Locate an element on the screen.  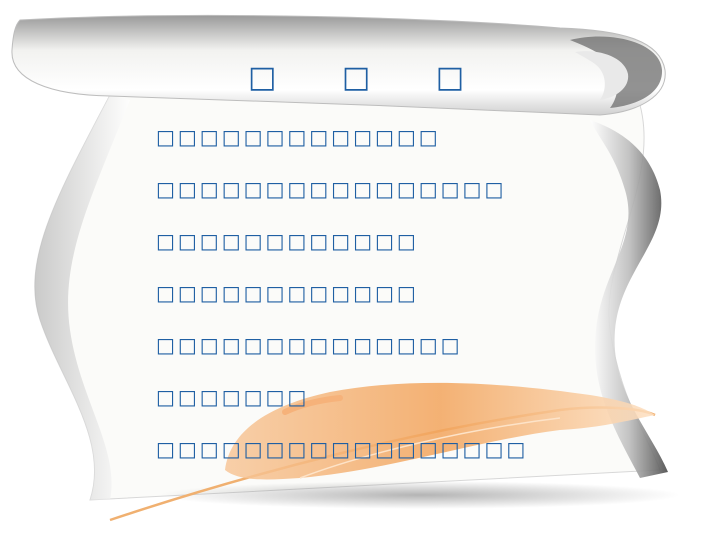
text-line: □□□□□□□□□□□□□□□□ is located at coordinates (331, 189).